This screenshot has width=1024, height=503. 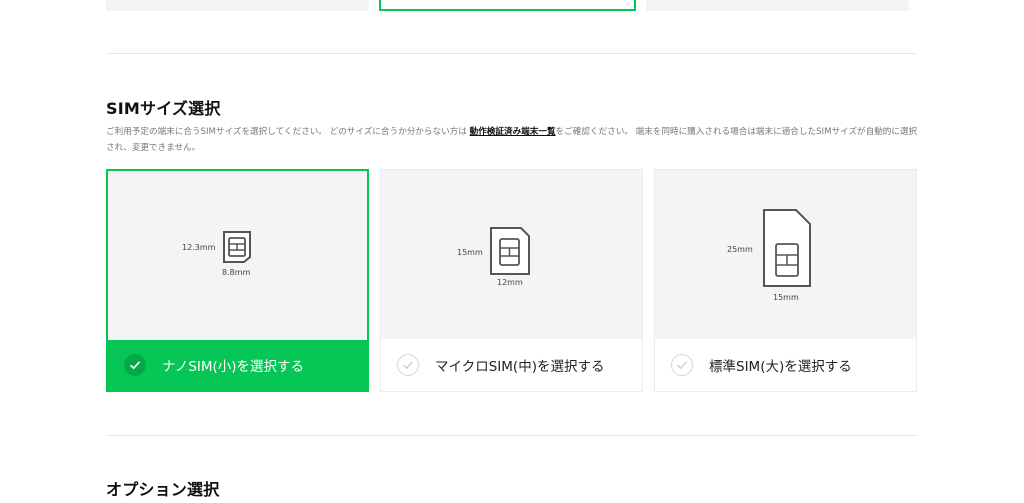 I want to click on height-dimension: 12.3mm, so click(x=199, y=247).